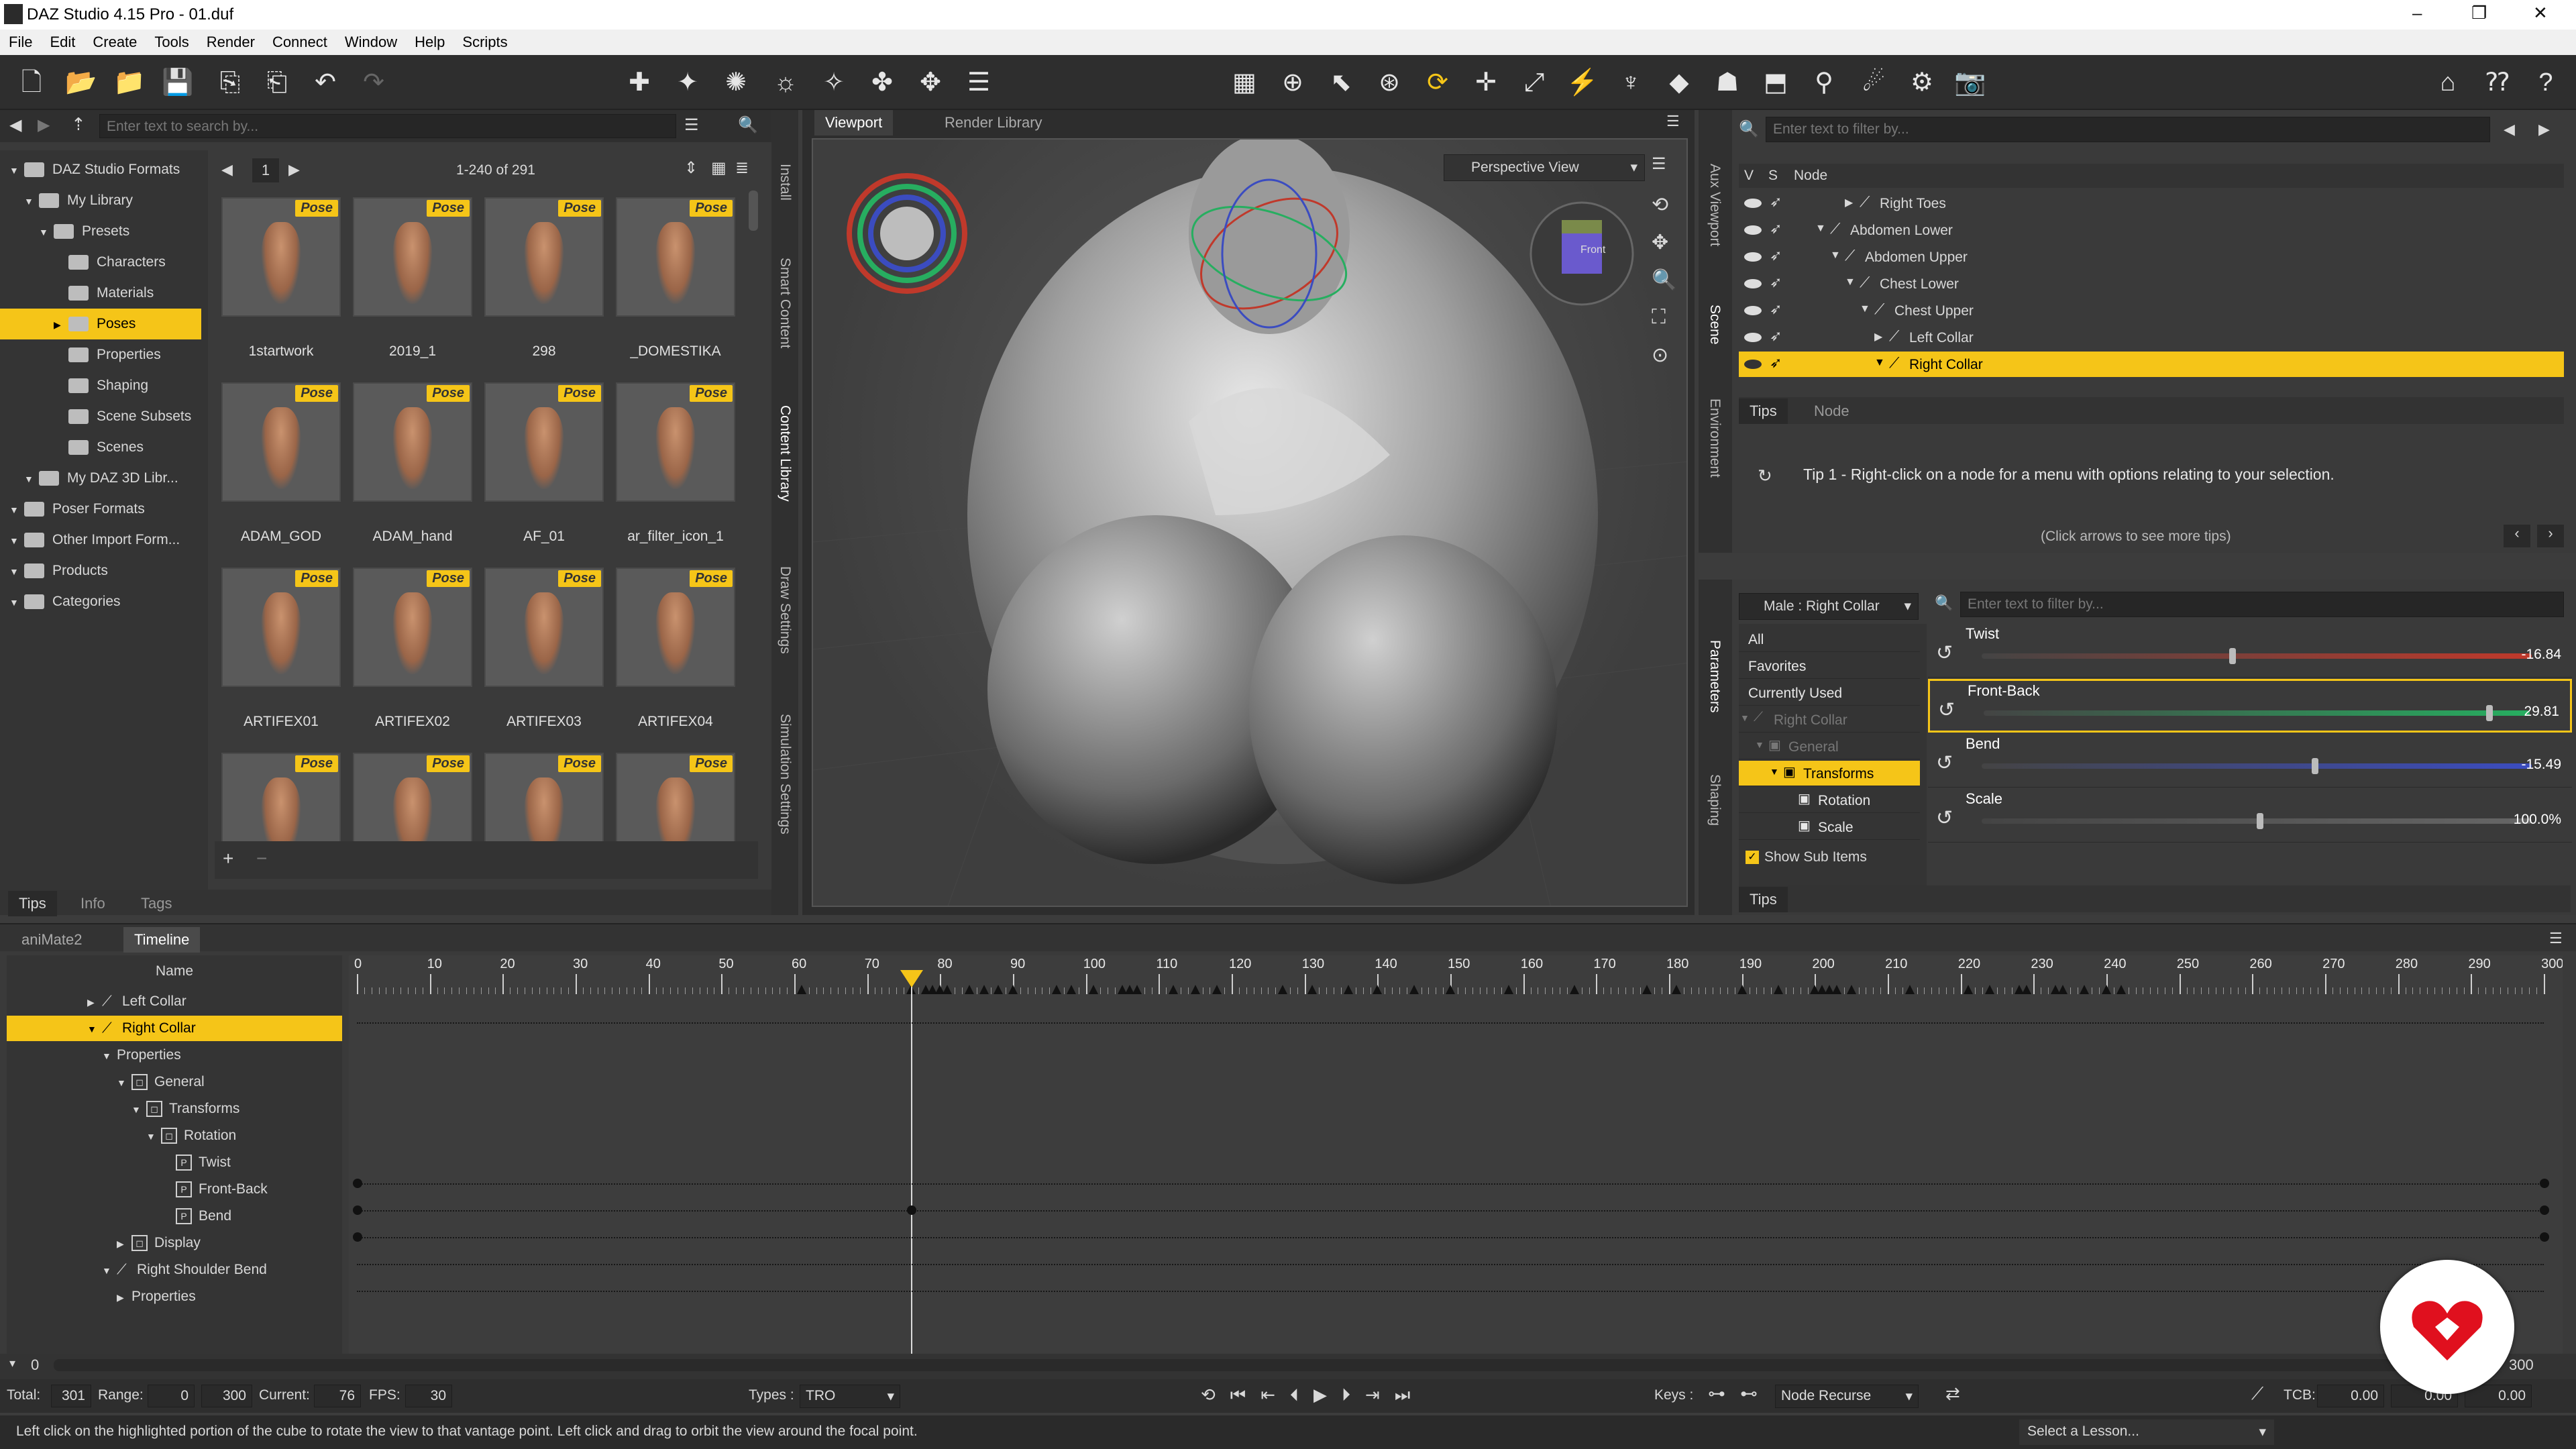  What do you see at coordinates (1389, 82) in the screenshot?
I see `translate-tool-icon: ⊛` at bounding box center [1389, 82].